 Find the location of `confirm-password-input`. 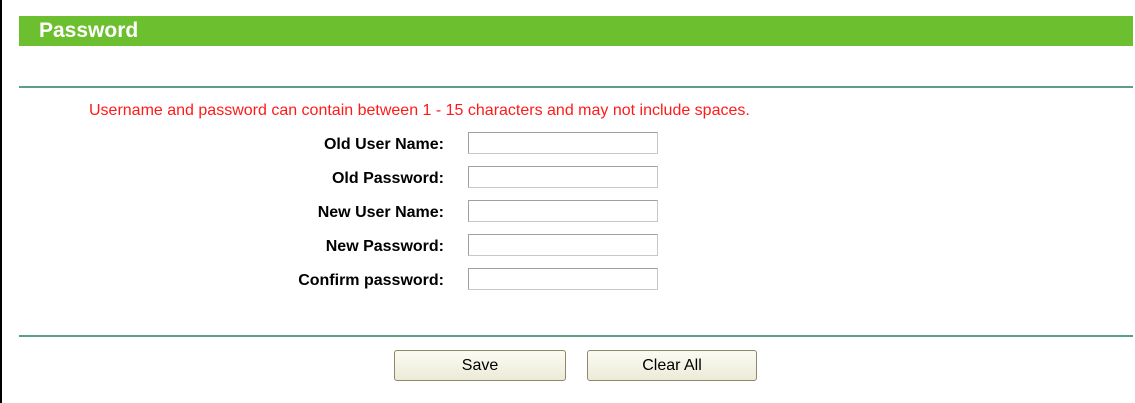

confirm-password-input is located at coordinates (563, 279).